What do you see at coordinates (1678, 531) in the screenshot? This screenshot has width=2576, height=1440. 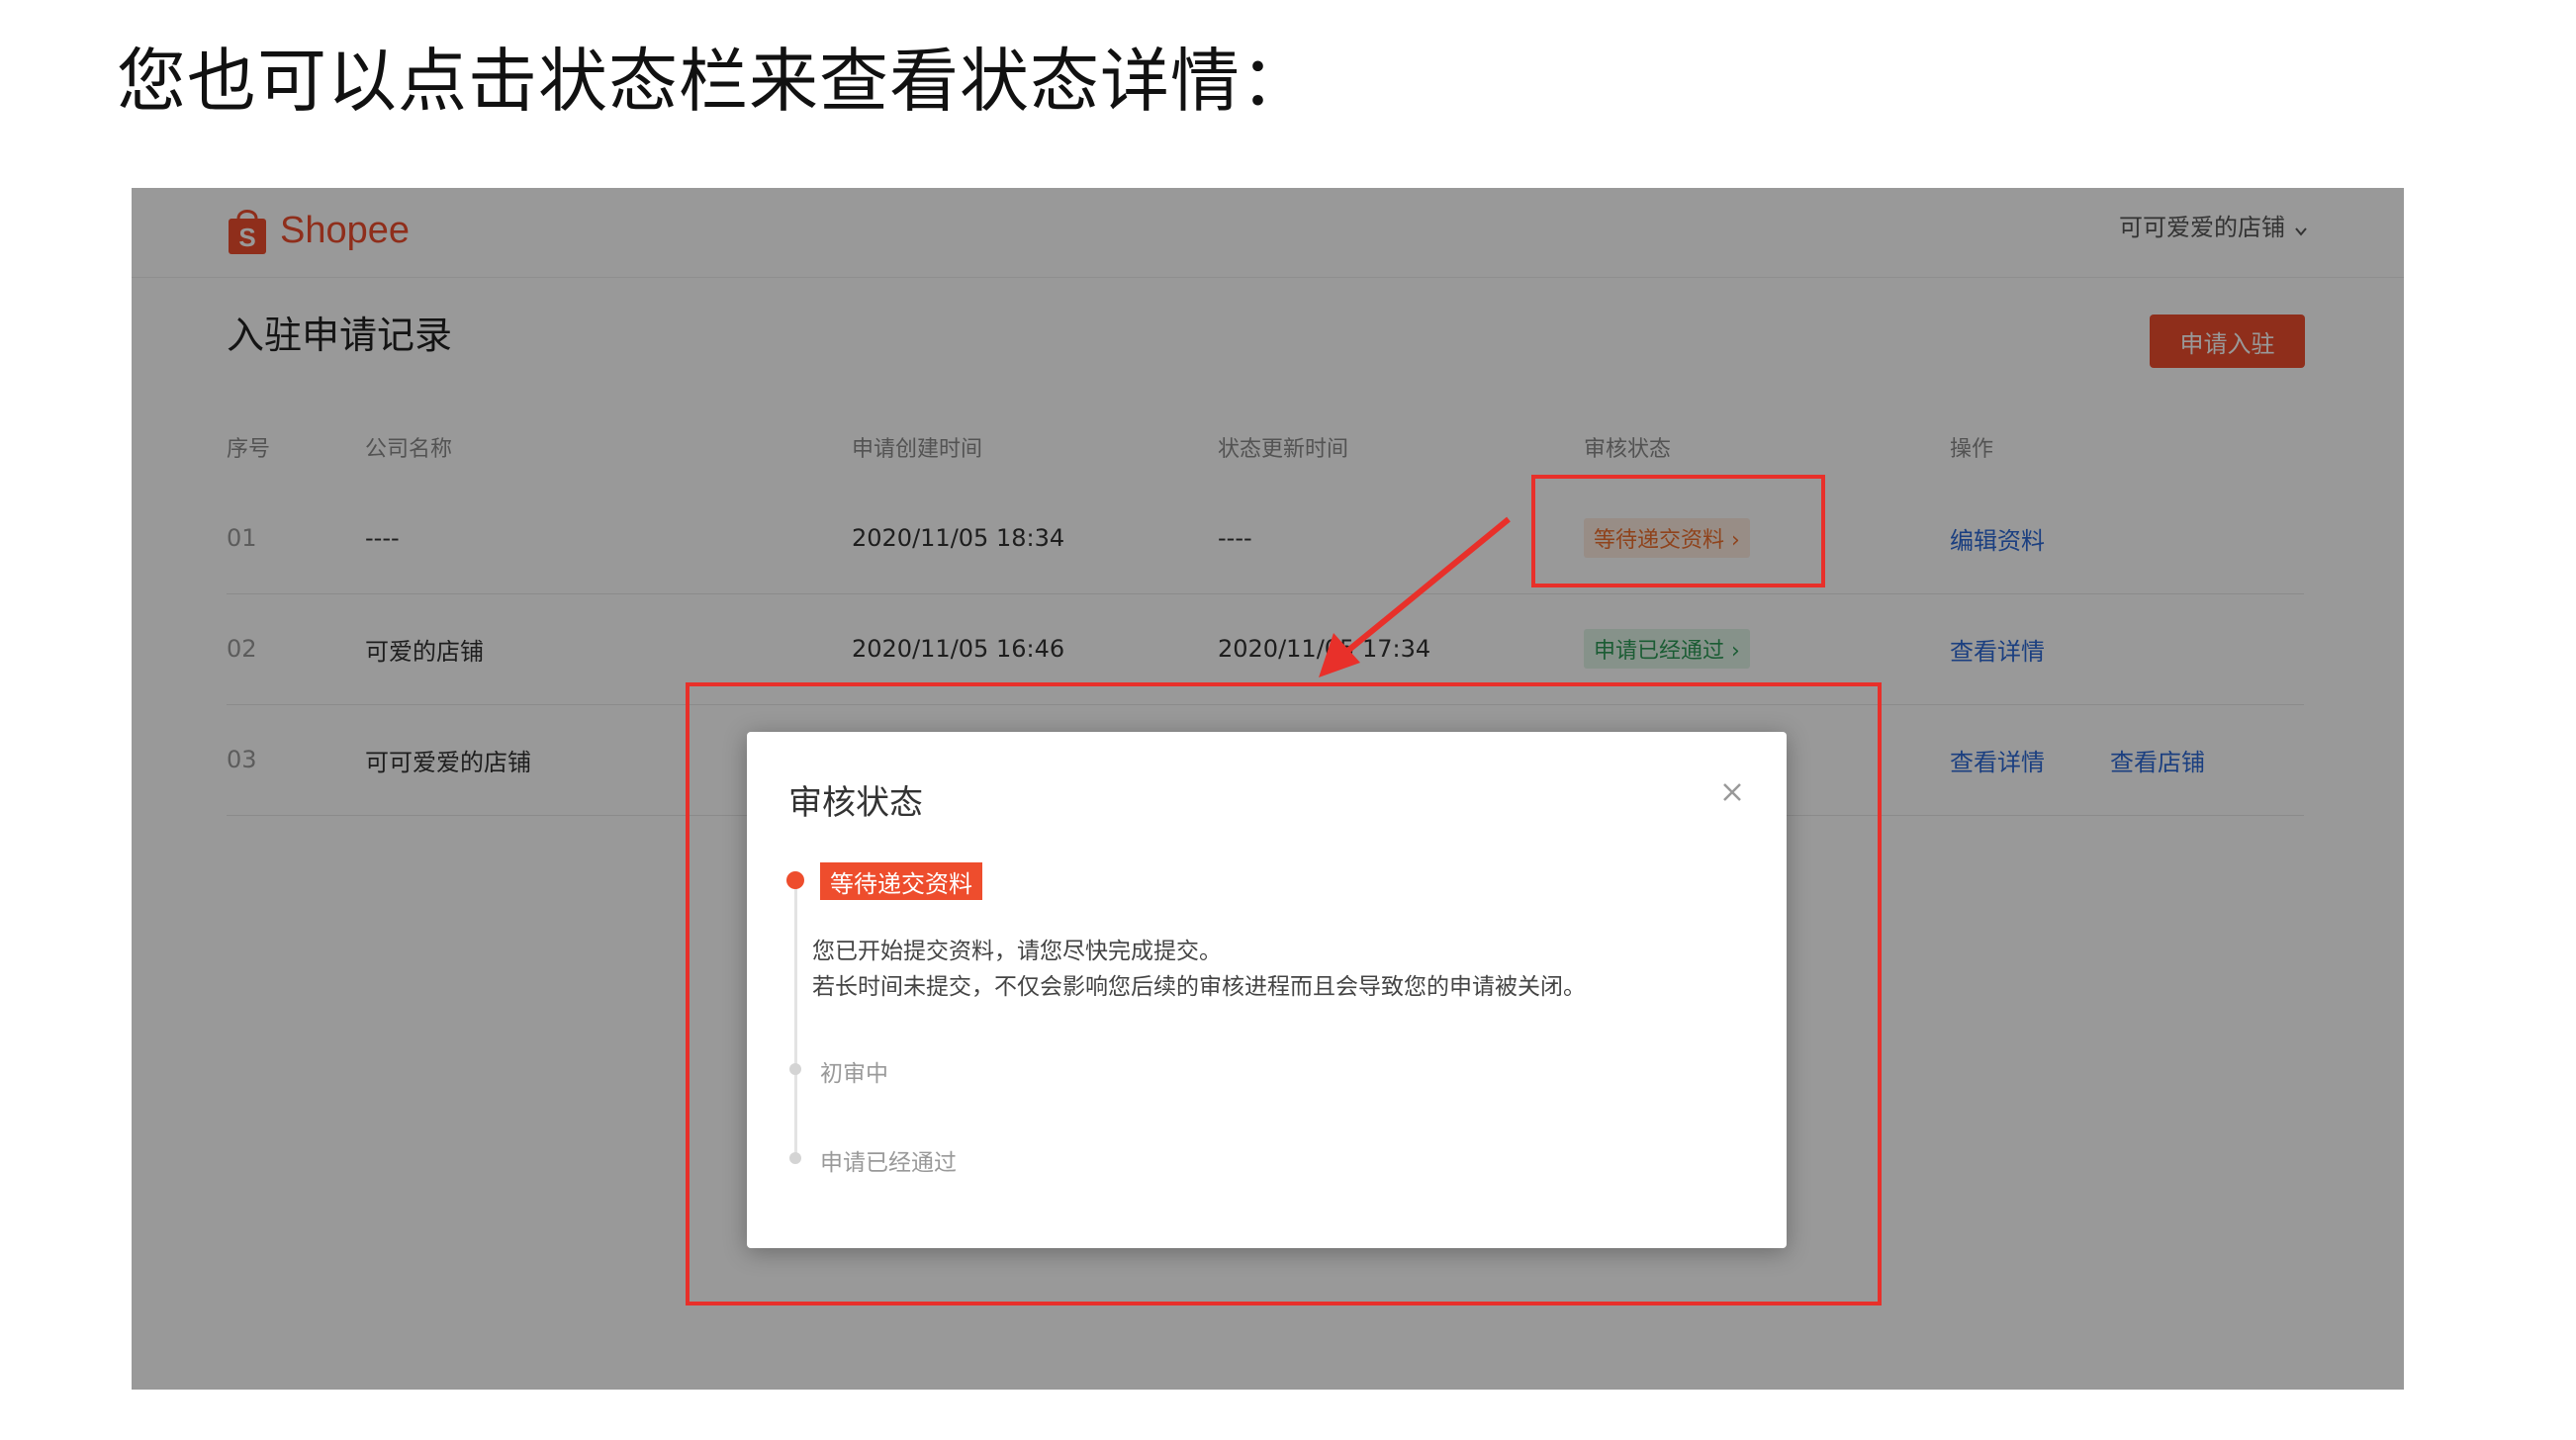 I see `highlight-status-box` at bounding box center [1678, 531].